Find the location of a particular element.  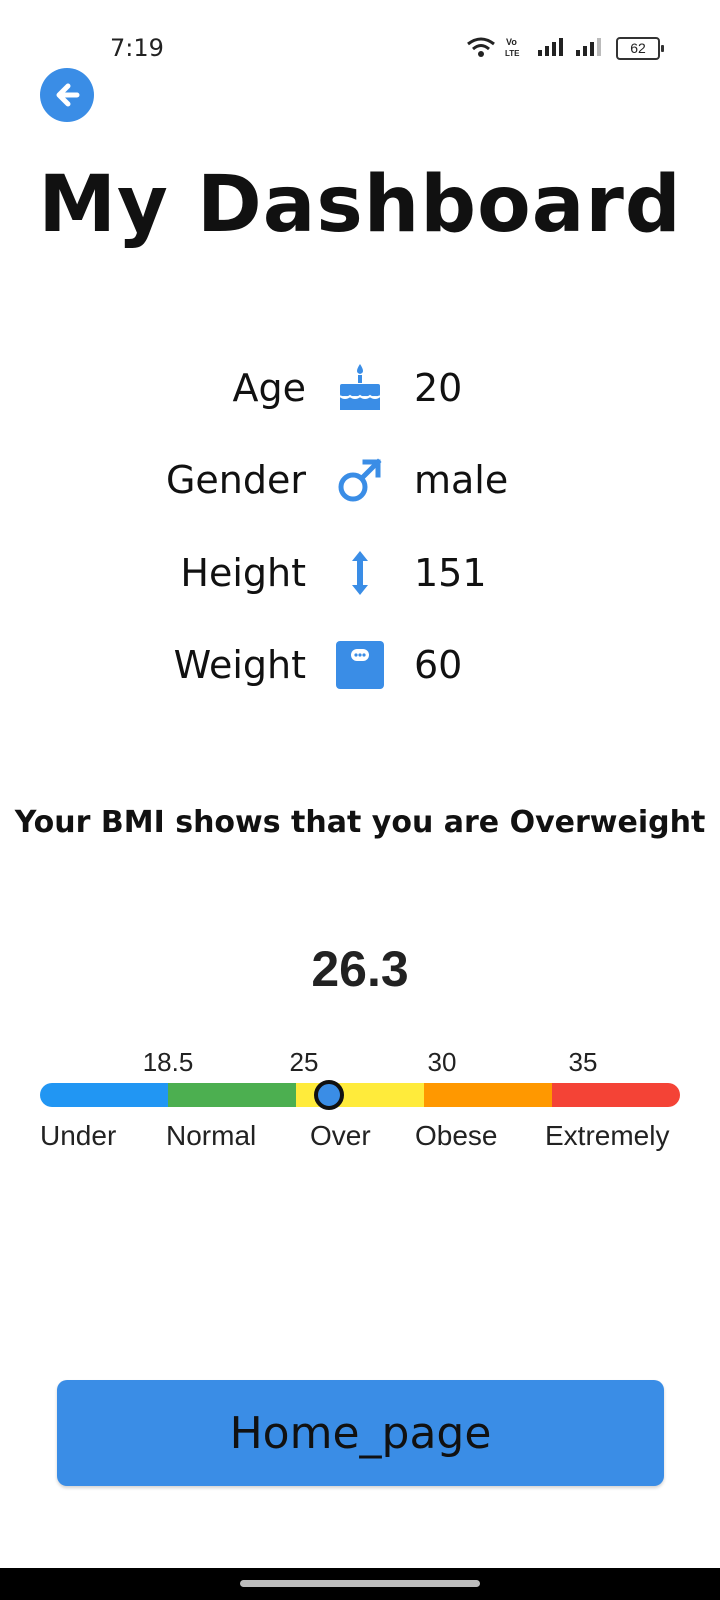

status-icons: Vo LTE is located at coordinates (535, 47).